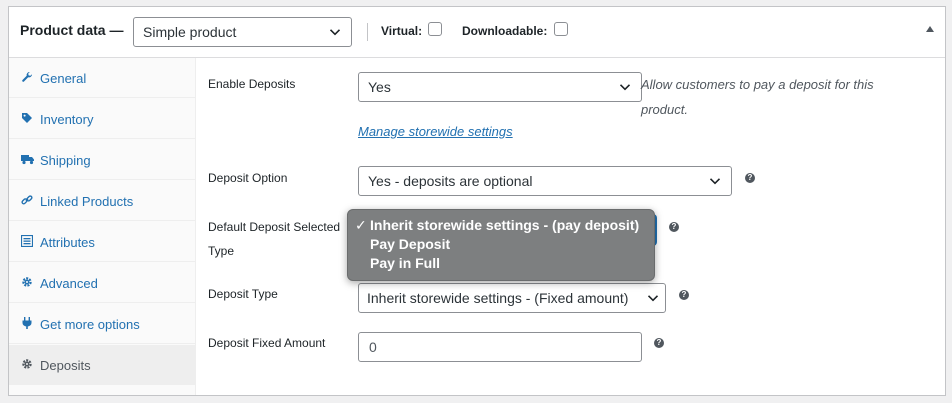 This screenshot has height=403, width=952. What do you see at coordinates (500, 347) in the screenshot?
I see `deposit-fixed-amount-input: 0` at bounding box center [500, 347].